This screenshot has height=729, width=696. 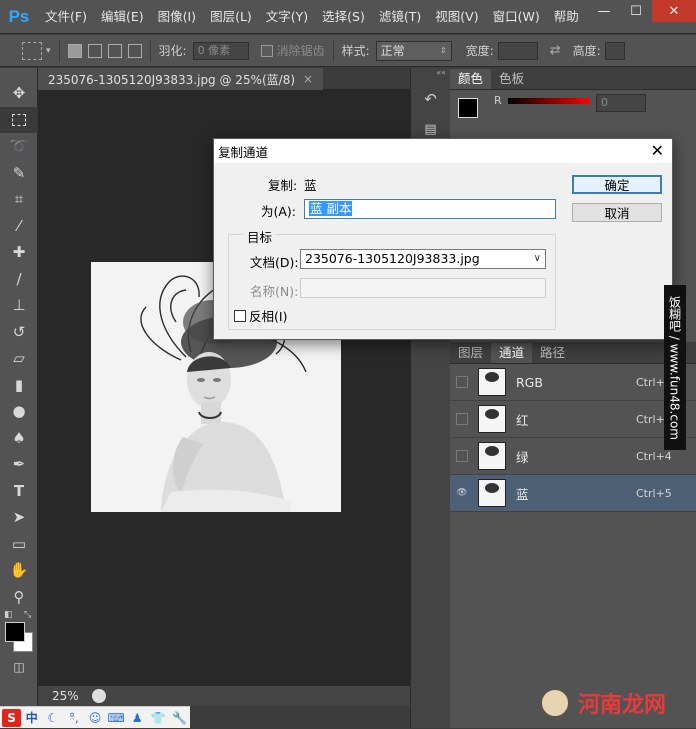 I want to click on menu-type: 文字(Y), so click(x=287, y=17).